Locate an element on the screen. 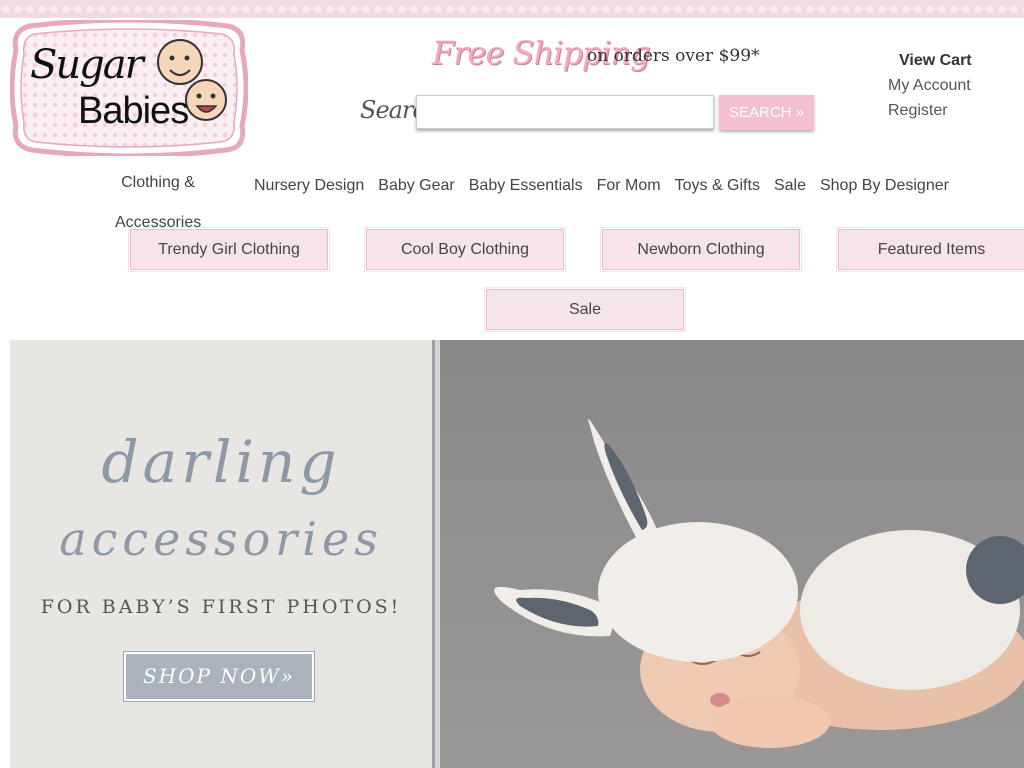 This screenshot has height=768, width=1024. sugar-babies-logo: Sugar Babies is located at coordinates (129, 88).